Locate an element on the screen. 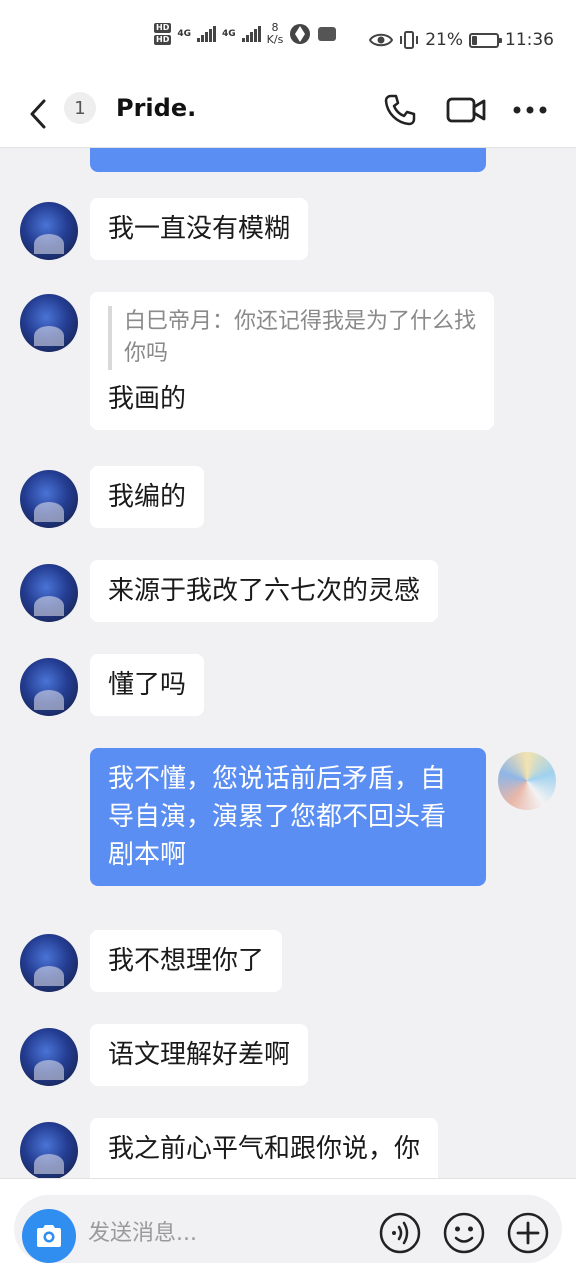  video-camera-icon is located at coordinates (466, 110).